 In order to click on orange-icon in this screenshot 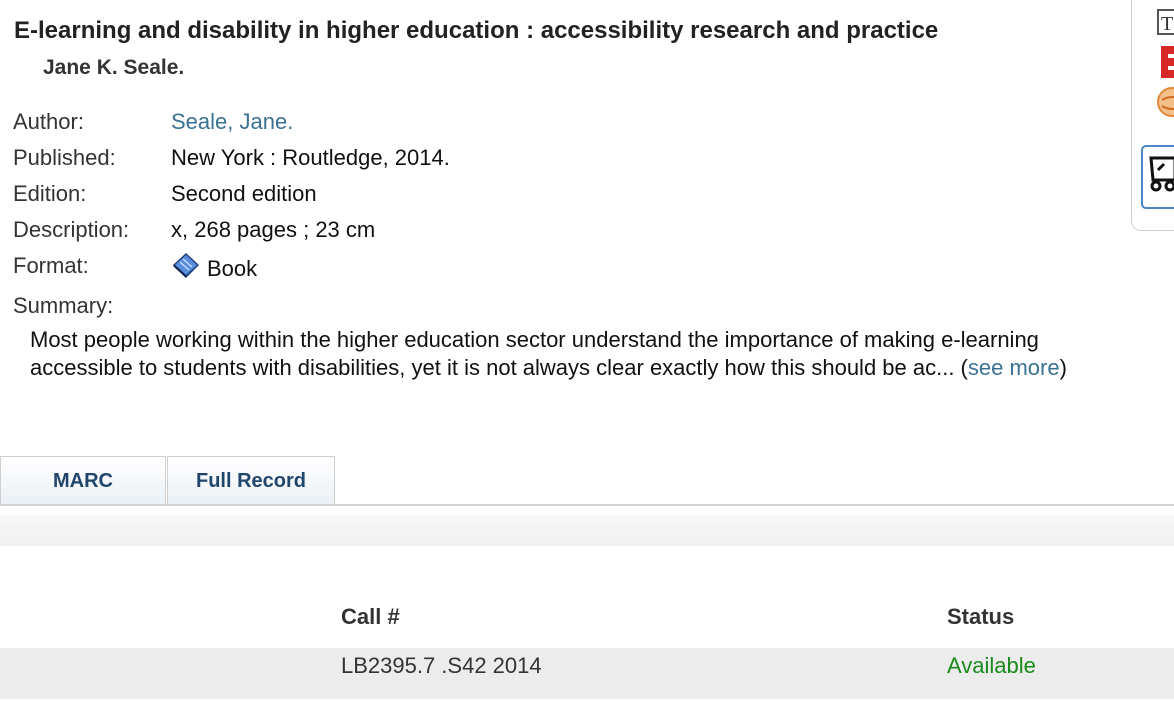, I will do `click(1165, 102)`.